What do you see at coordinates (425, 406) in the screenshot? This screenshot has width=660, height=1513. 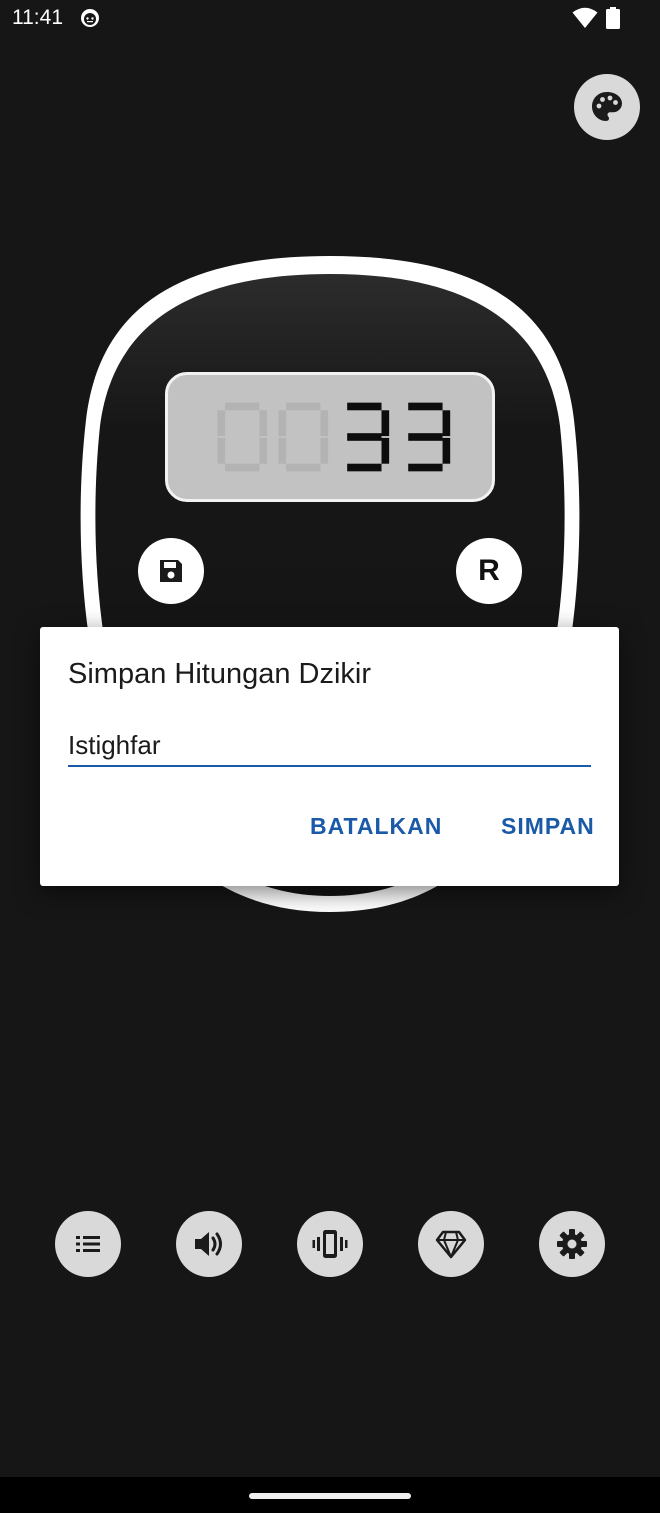 I see `lcd-digit-3-segment-a` at bounding box center [425, 406].